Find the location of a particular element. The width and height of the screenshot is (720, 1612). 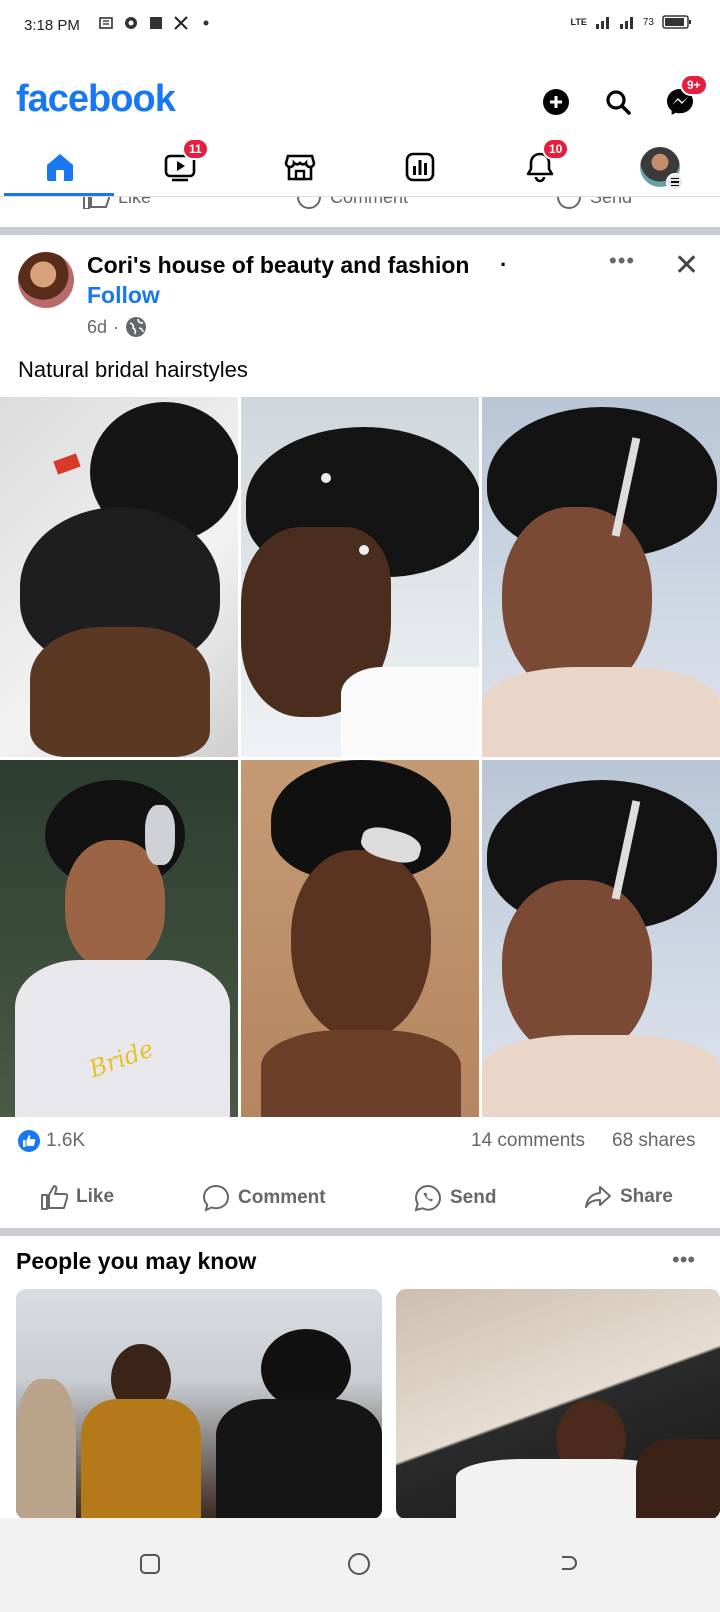

tab-feeds is located at coordinates (420, 167).